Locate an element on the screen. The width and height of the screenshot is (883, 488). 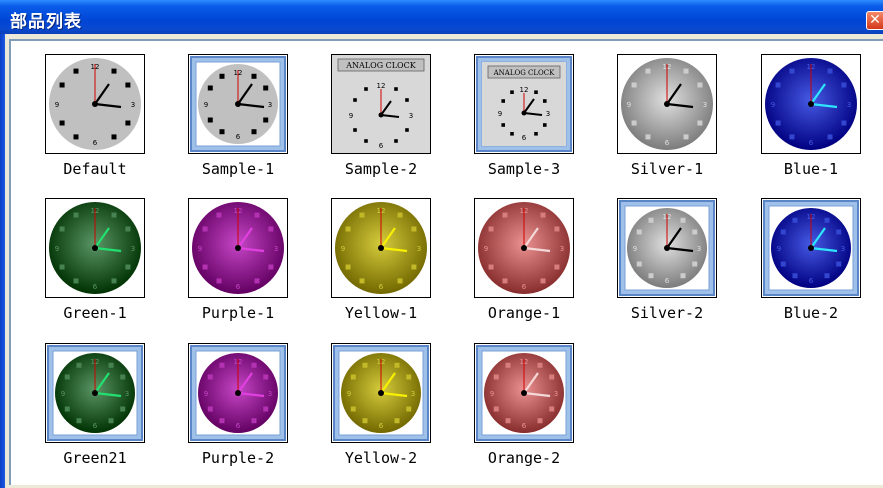
part-item: 12369Yellow-1 is located at coordinates (401, 268).